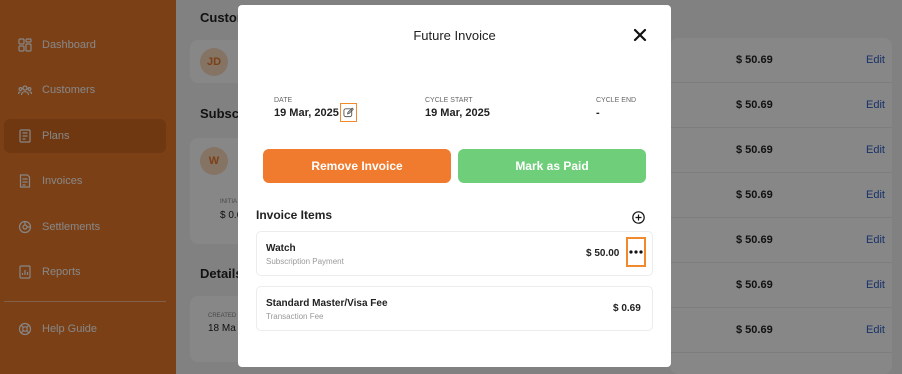 This screenshot has width=902, height=374. I want to click on more-icon, so click(636, 252).